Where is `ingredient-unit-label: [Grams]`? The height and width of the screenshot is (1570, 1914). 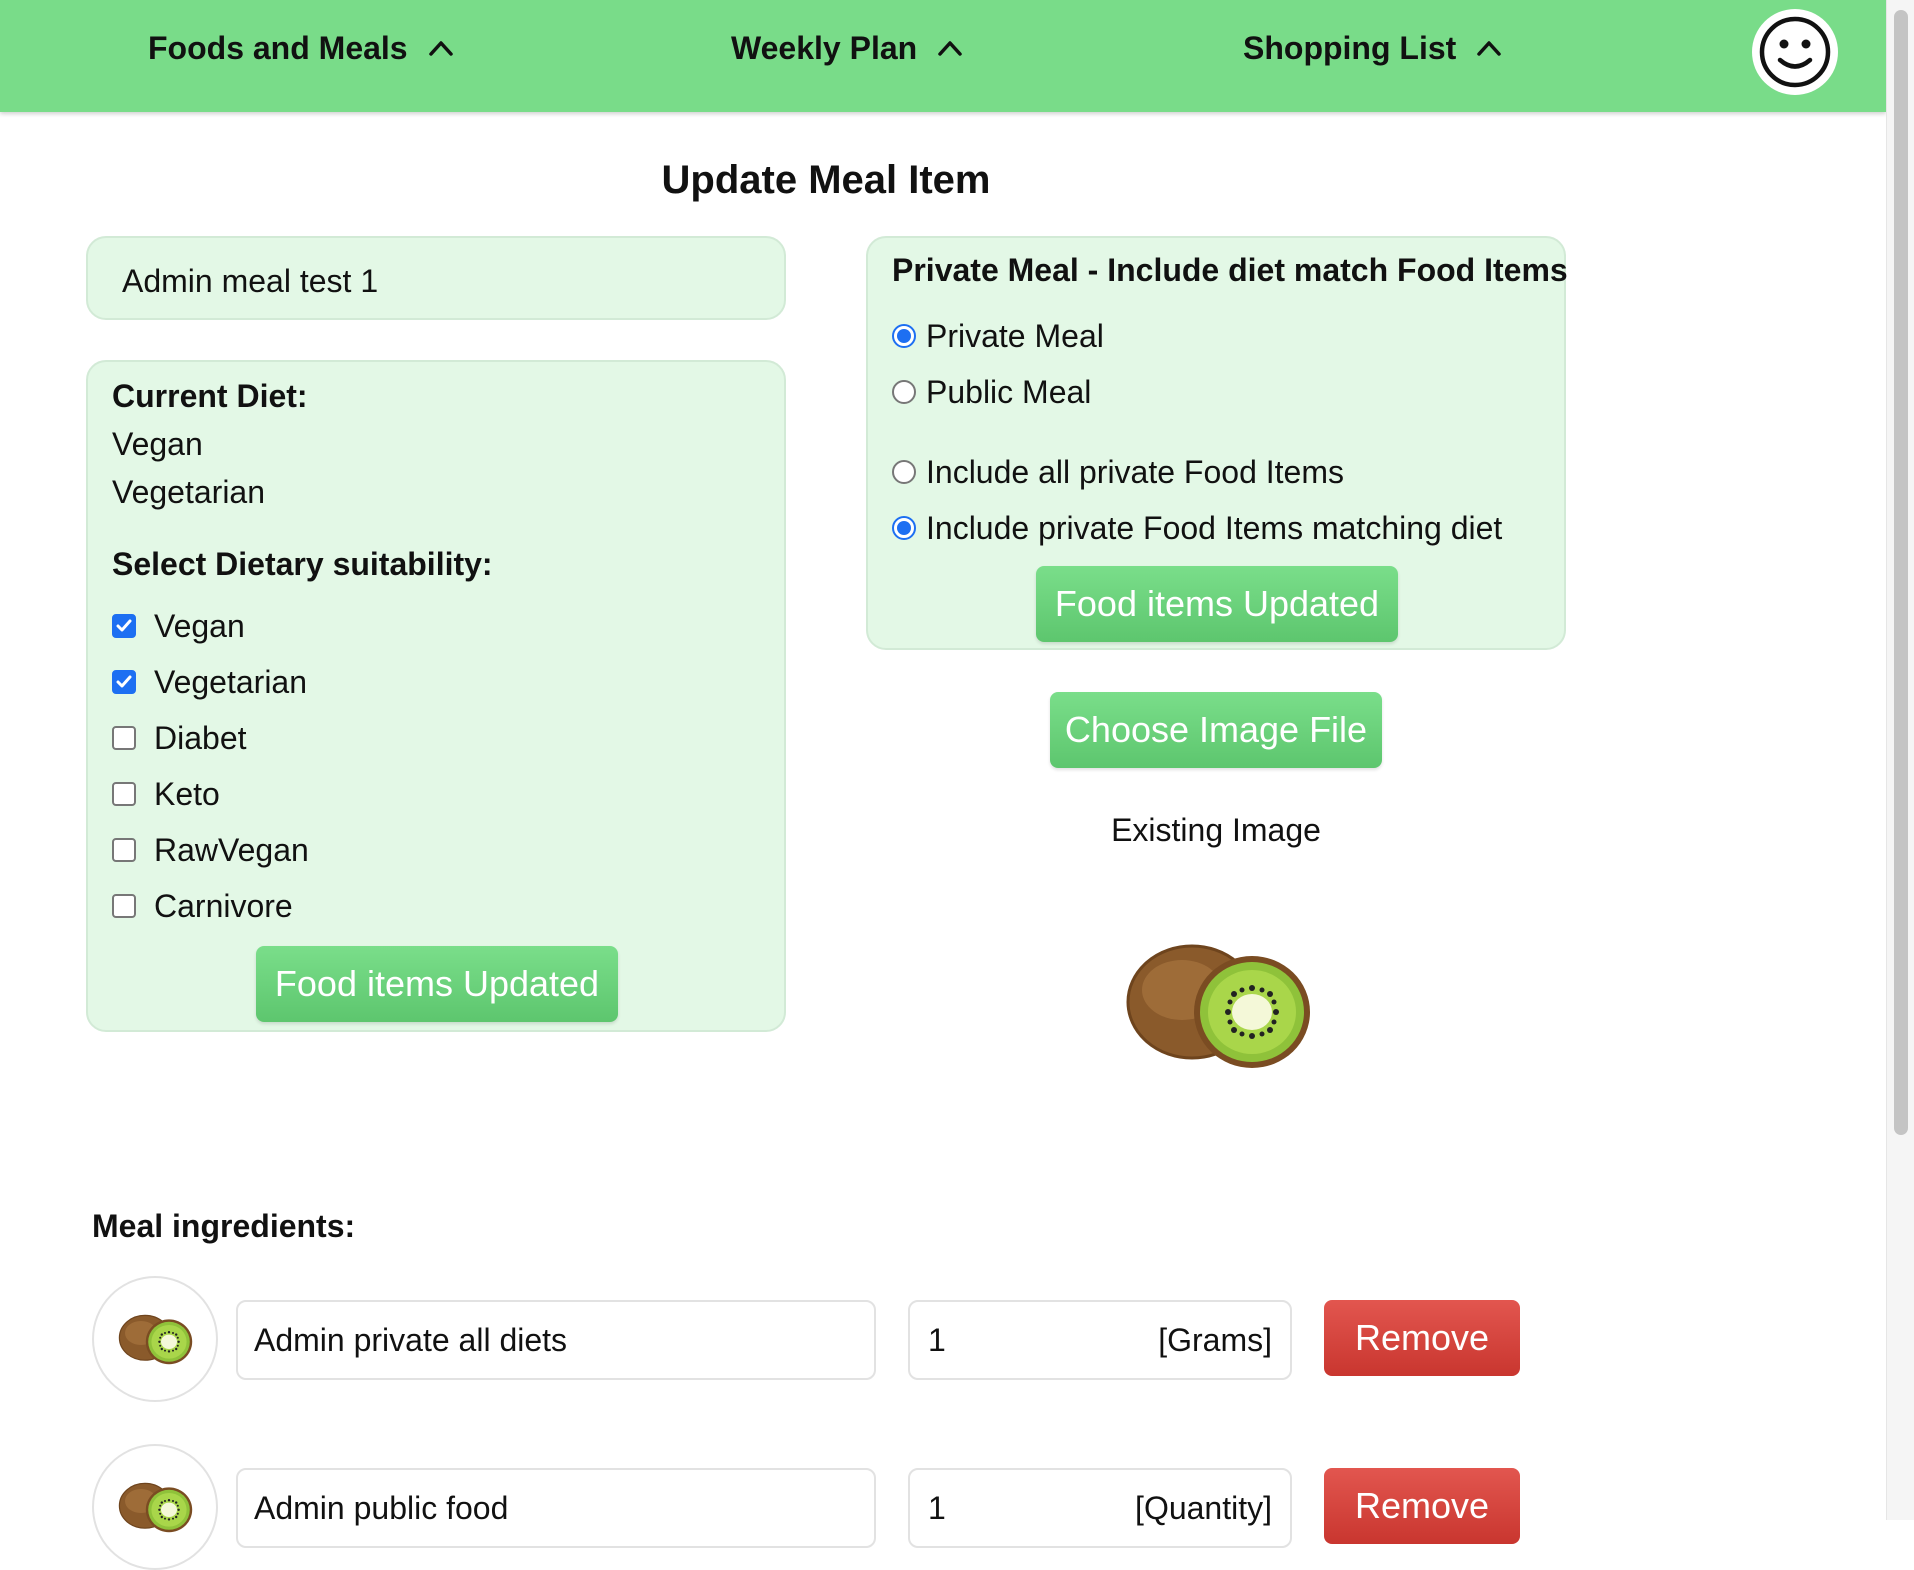 ingredient-unit-label: [Grams] is located at coordinates (1215, 1339).